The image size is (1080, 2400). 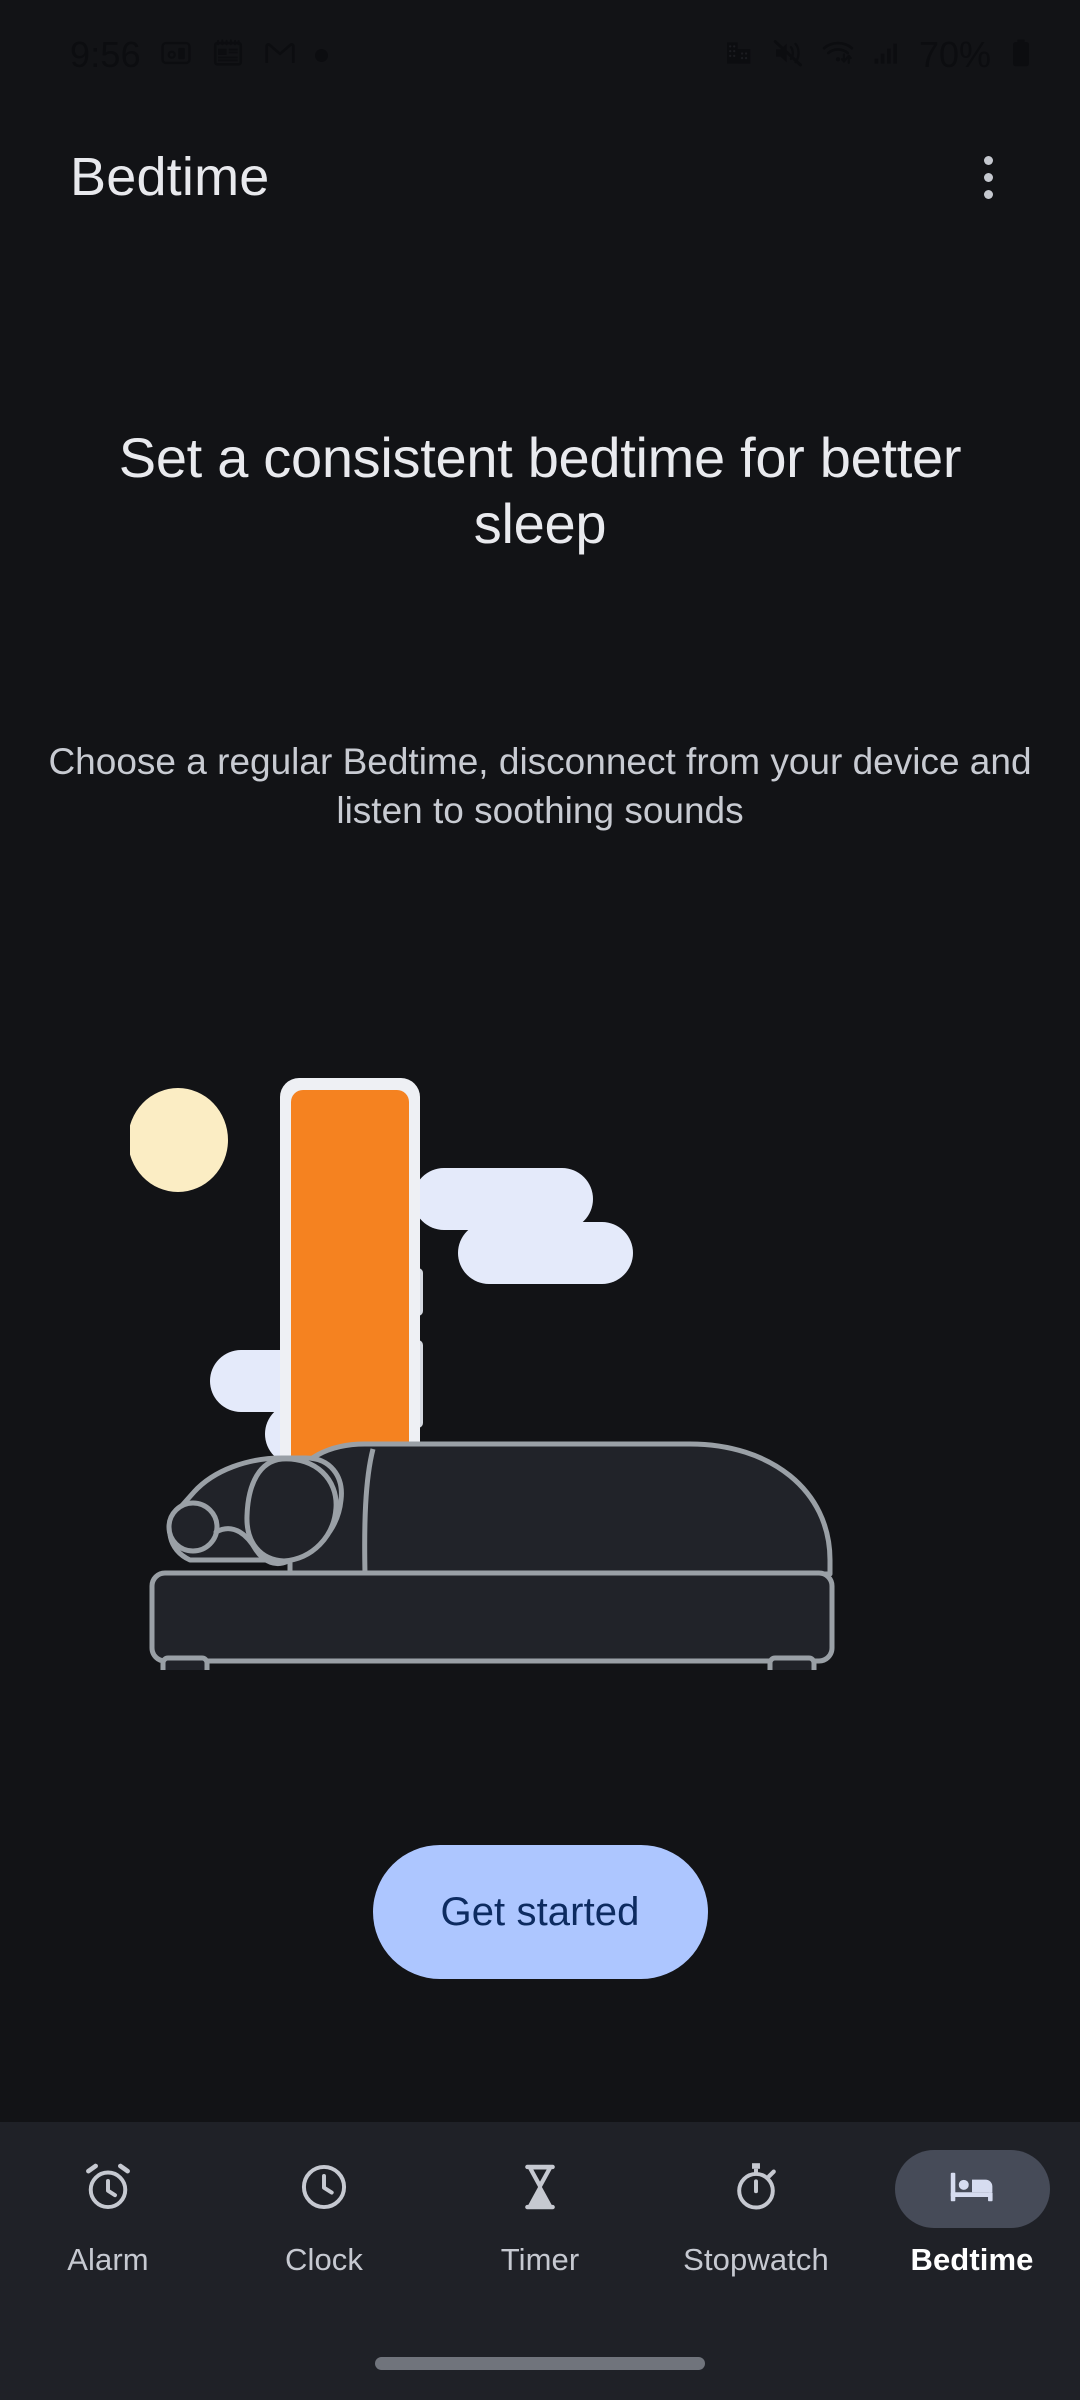 I want to click on keep-note-icon, so click(x=176, y=55).